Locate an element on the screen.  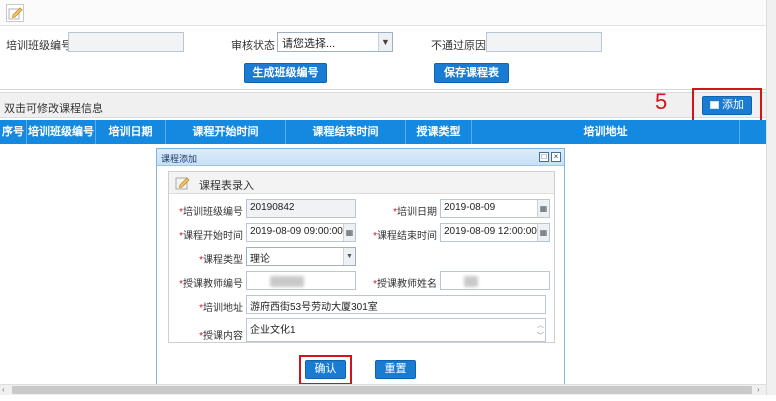
scroll-right-icon: › is located at coordinates (758, 389).